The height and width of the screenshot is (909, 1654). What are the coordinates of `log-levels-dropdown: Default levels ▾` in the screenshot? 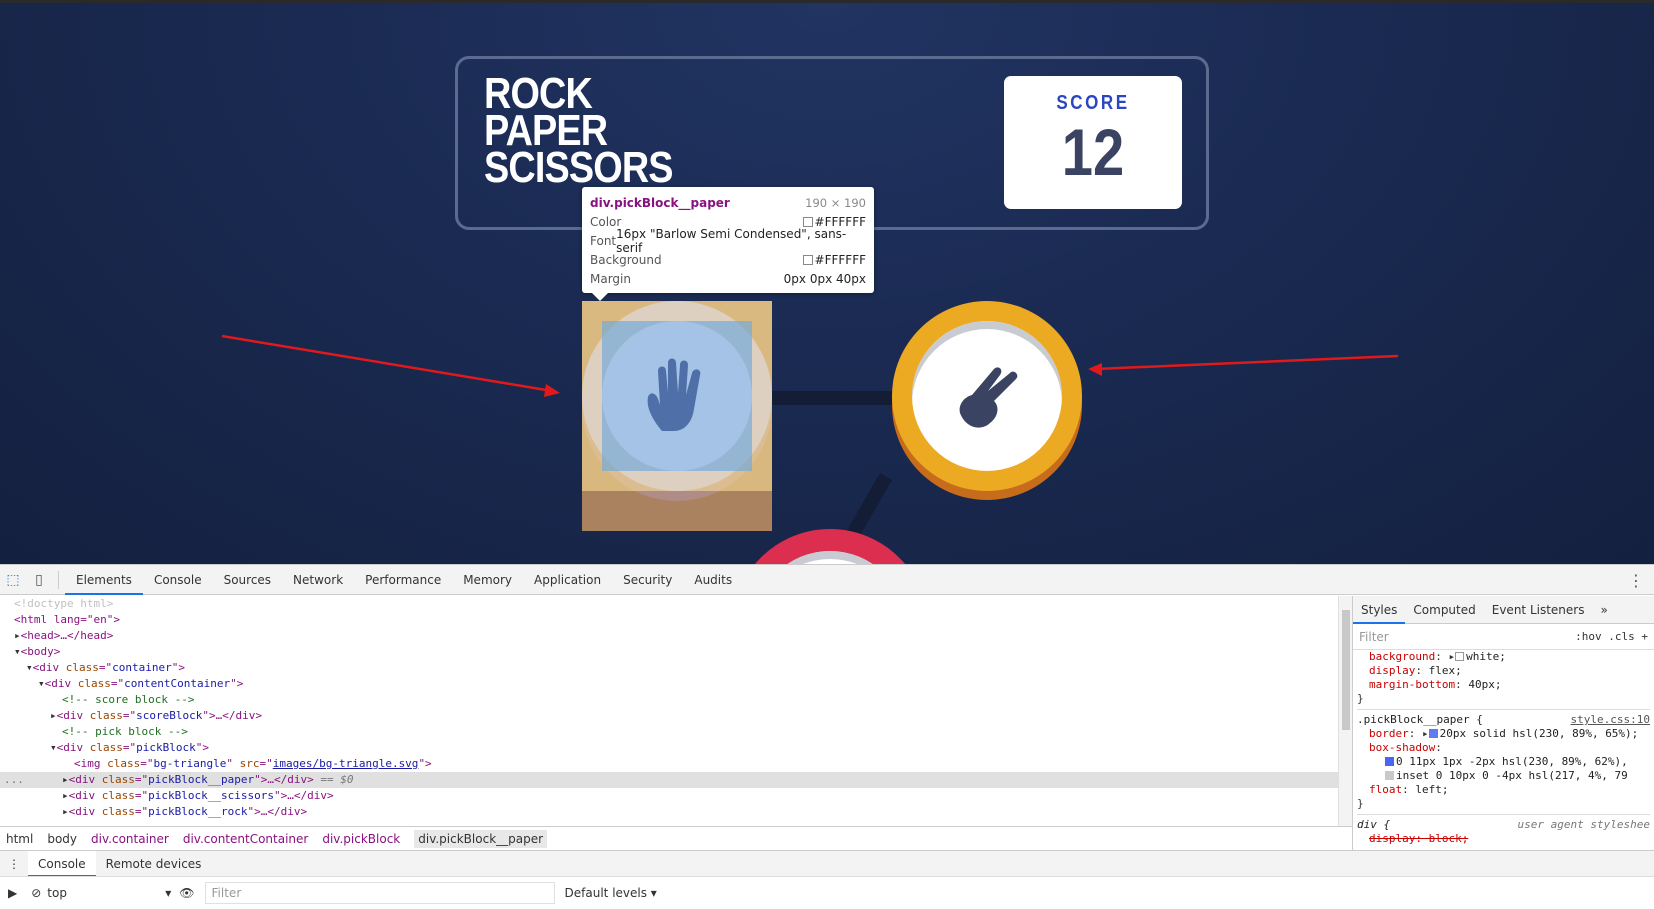 It's located at (611, 893).